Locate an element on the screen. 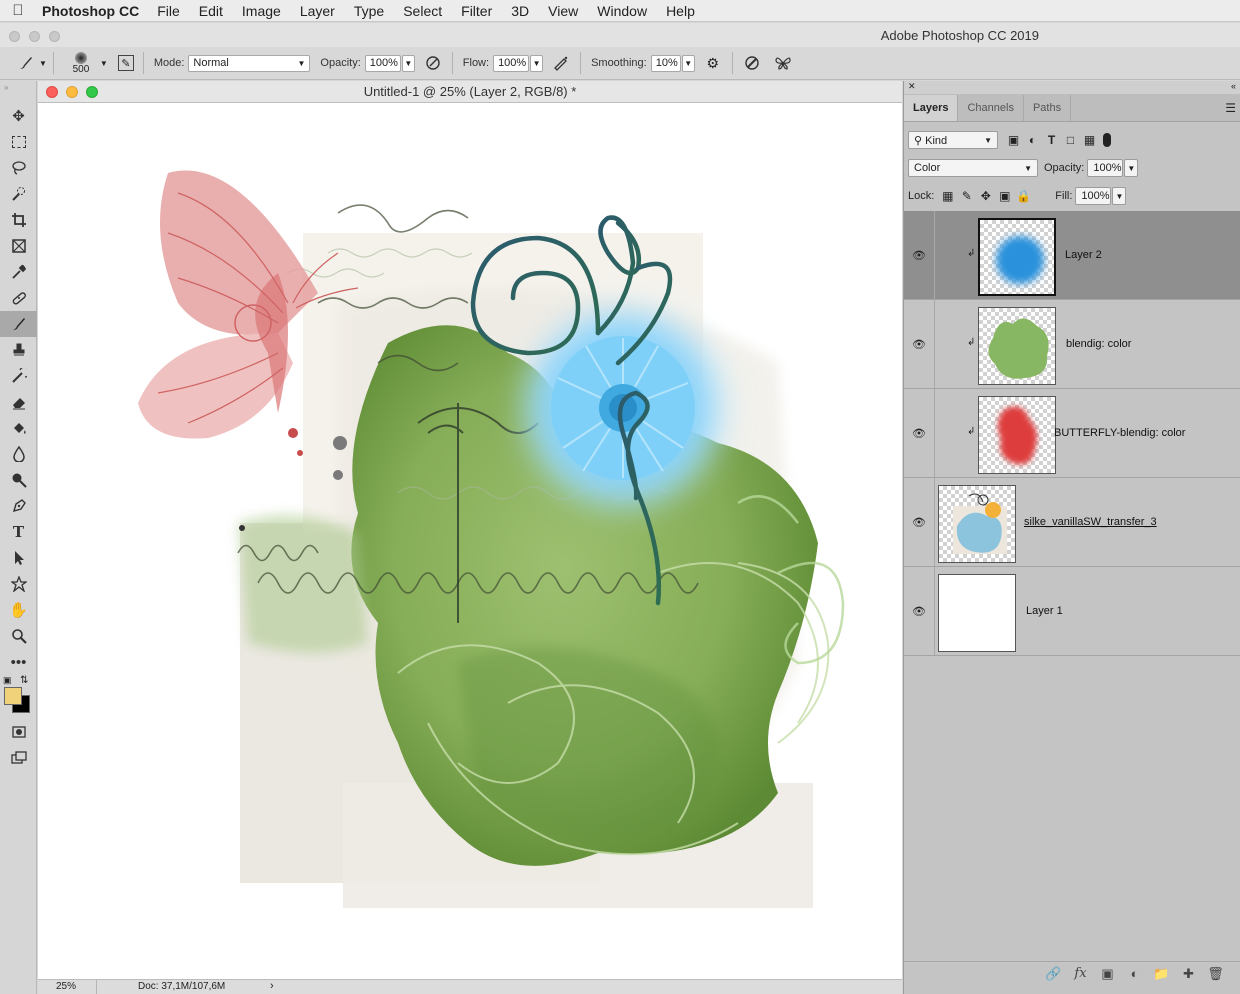 The image size is (1240, 994). minimize-window-button is located at coordinates (34, 36).